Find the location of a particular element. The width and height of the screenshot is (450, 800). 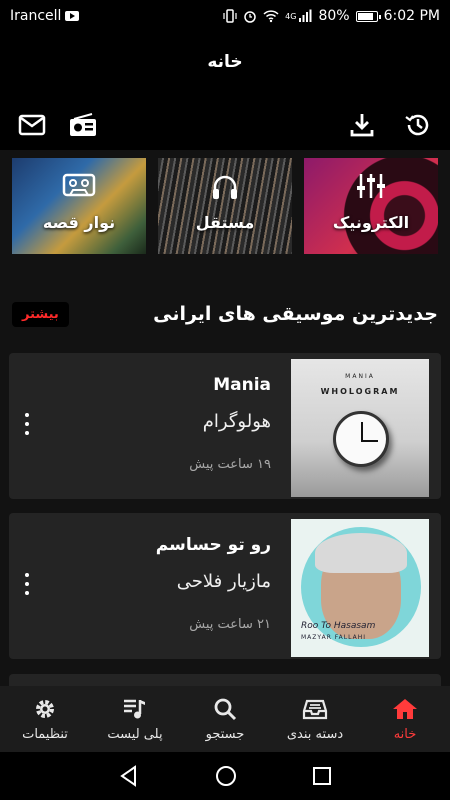

cassette-icon is located at coordinates (79, 185).